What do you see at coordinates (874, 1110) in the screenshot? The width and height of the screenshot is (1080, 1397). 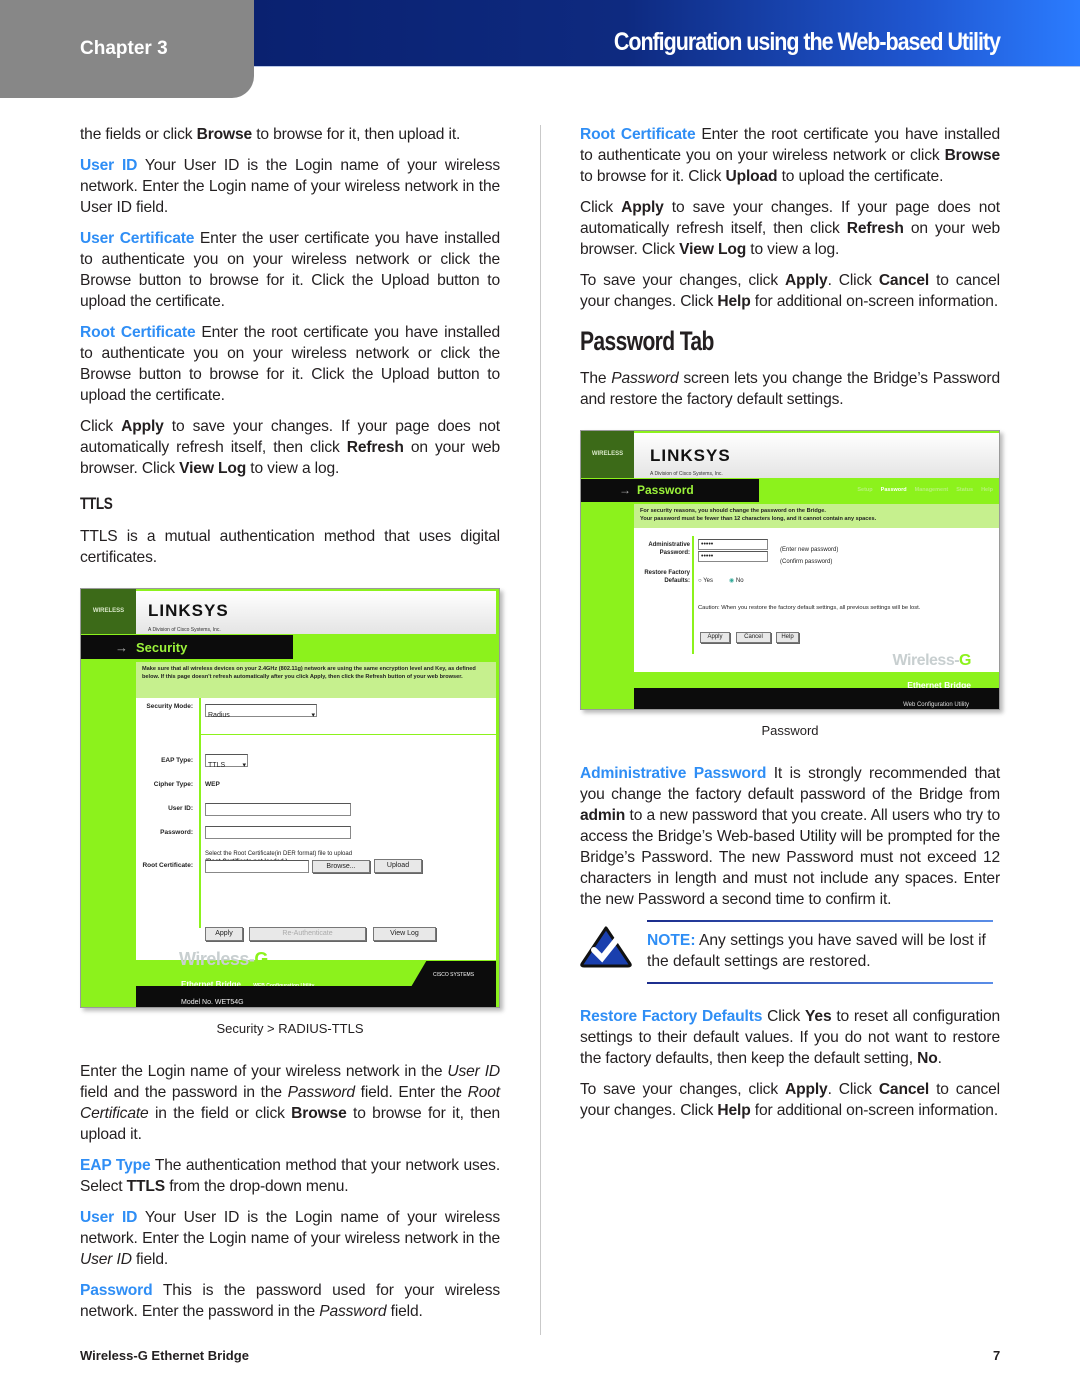 I see `text-run: for additional on-screen information.` at bounding box center [874, 1110].